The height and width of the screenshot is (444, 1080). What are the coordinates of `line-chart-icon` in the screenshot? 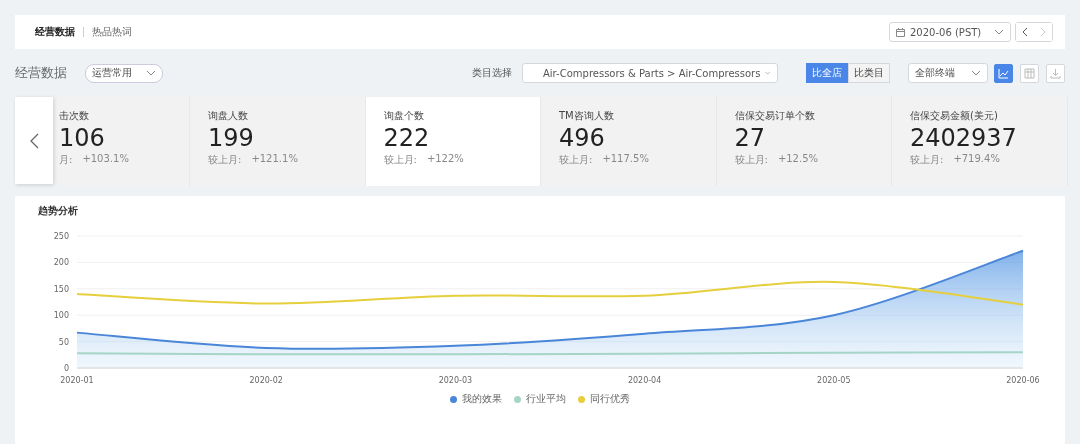 It's located at (1003, 73).